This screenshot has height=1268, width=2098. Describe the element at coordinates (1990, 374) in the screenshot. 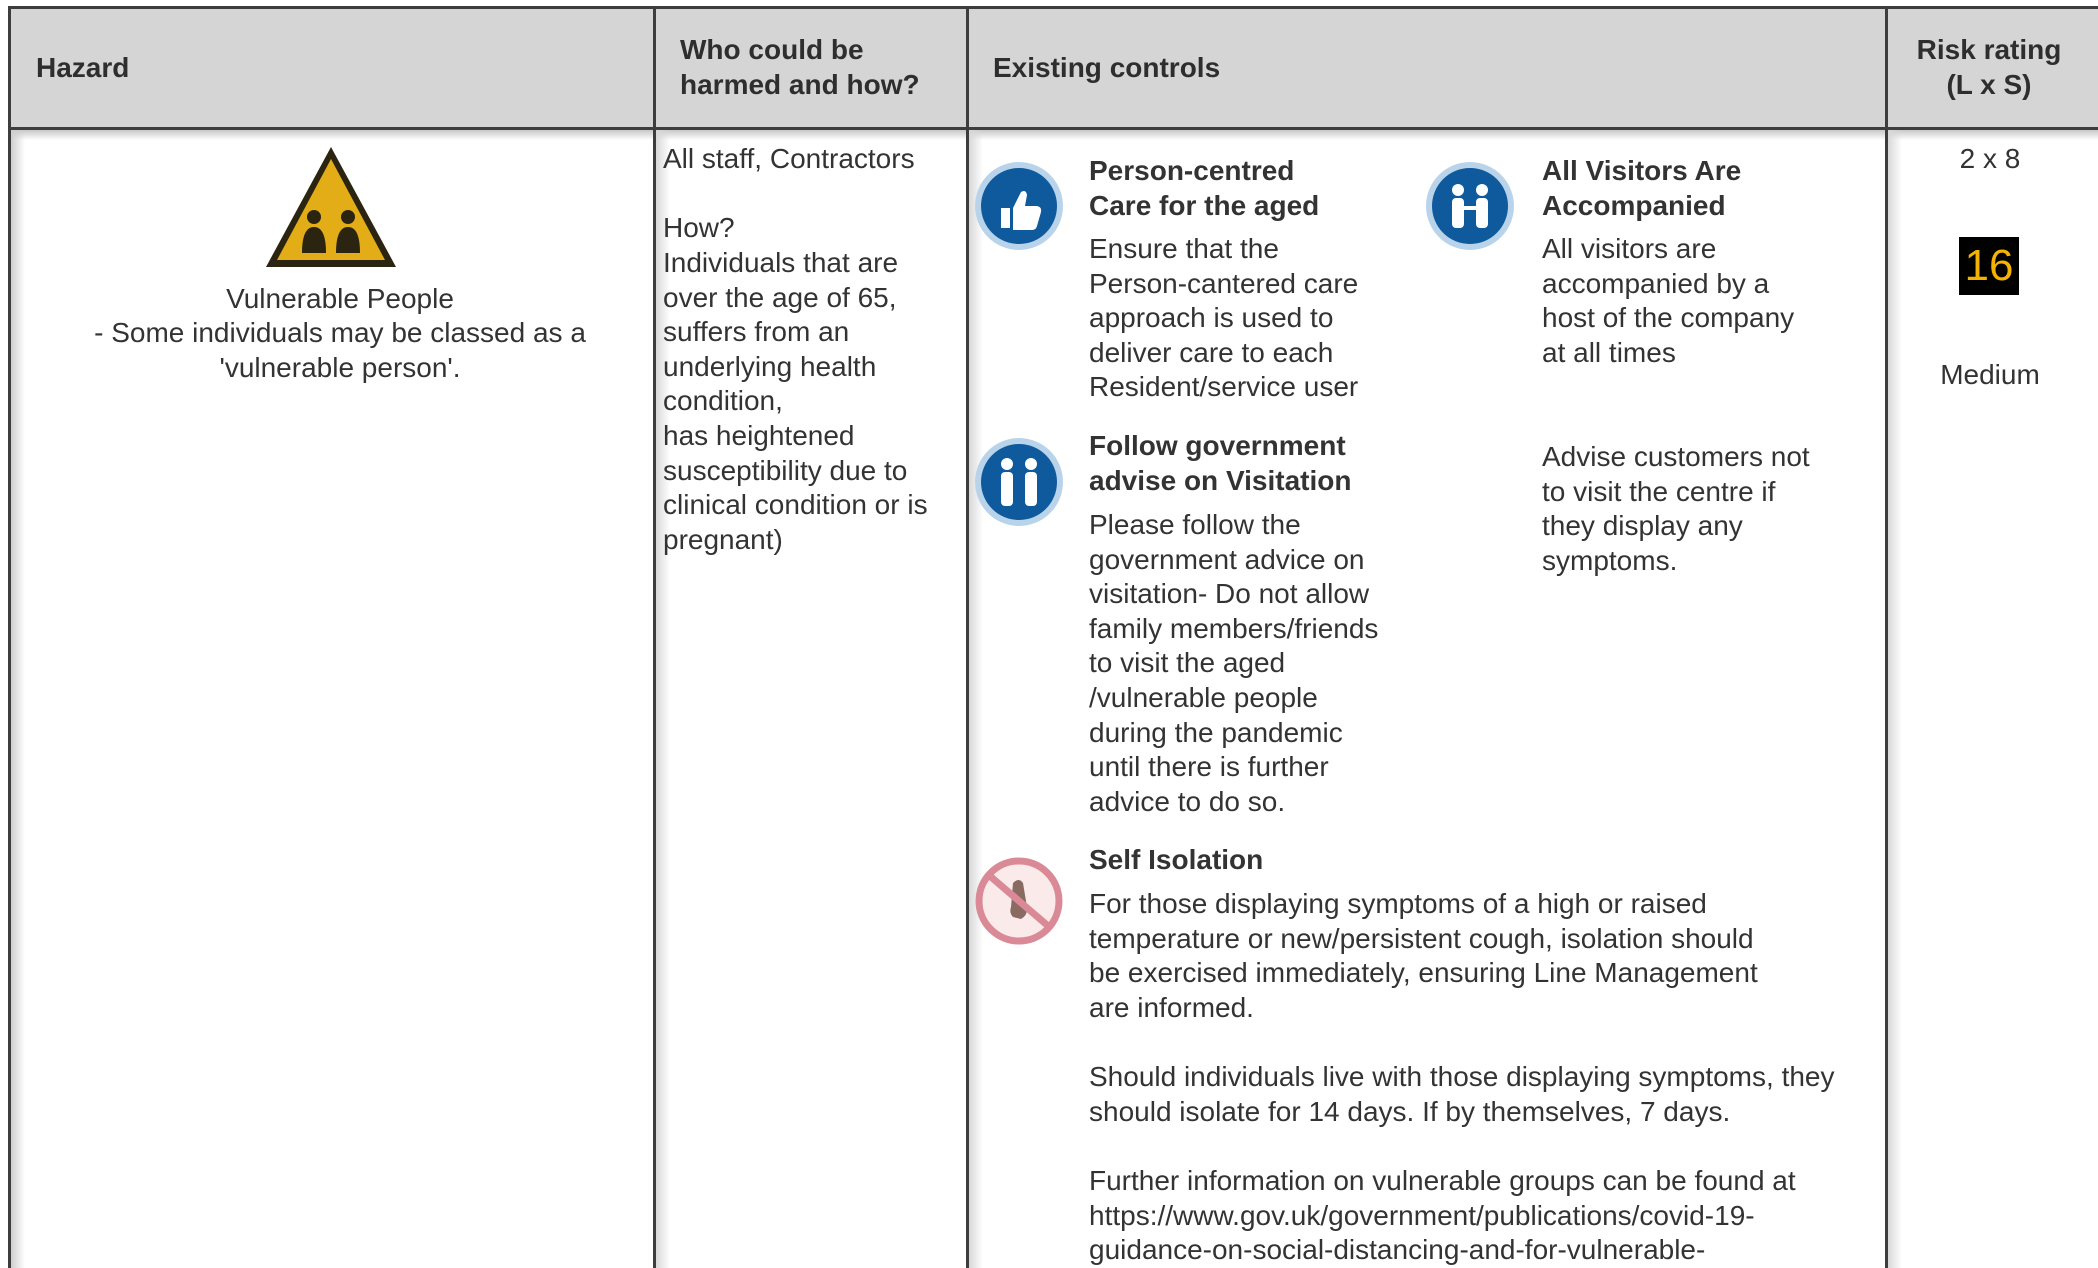

I see `risk-level: Medium` at that location.